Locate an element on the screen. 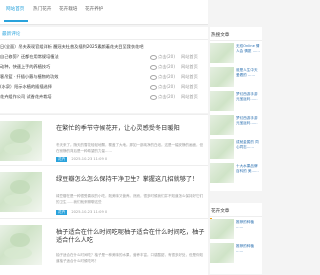 This screenshot has width=320, height=275. tab-home: 网站首页 is located at coordinates (15, 9).